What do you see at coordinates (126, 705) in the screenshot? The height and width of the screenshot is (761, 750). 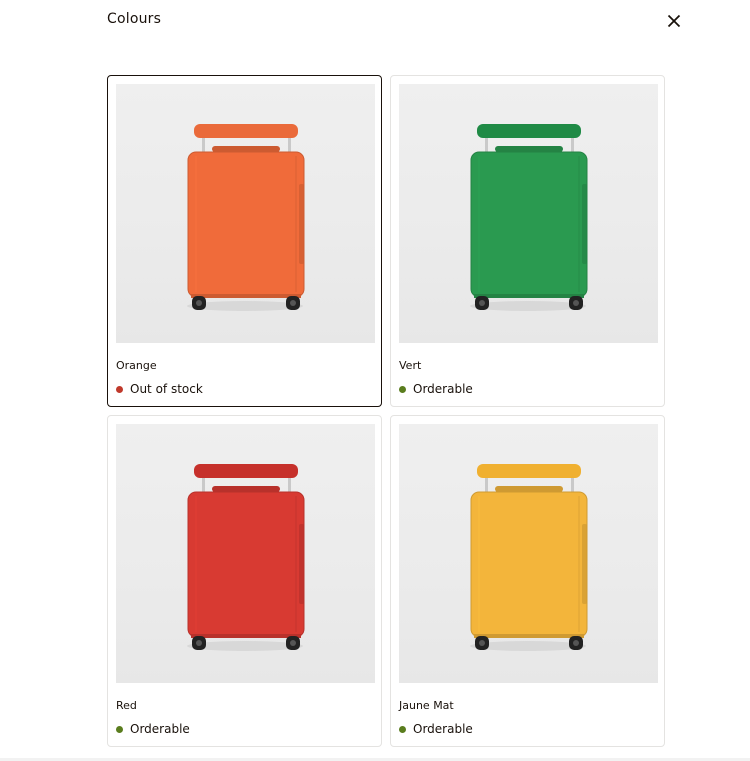 I see `colour-name: Red` at bounding box center [126, 705].